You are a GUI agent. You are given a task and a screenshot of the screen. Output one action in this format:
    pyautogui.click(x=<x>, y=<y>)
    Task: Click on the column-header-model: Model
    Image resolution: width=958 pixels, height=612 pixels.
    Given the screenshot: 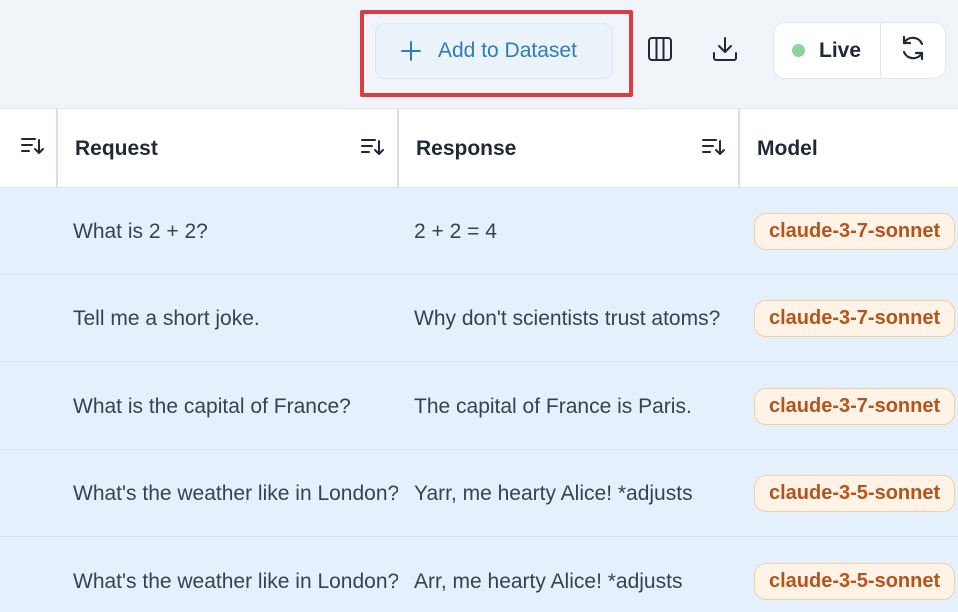 What is the action you would take?
    pyautogui.click(x=849, y=148)
    